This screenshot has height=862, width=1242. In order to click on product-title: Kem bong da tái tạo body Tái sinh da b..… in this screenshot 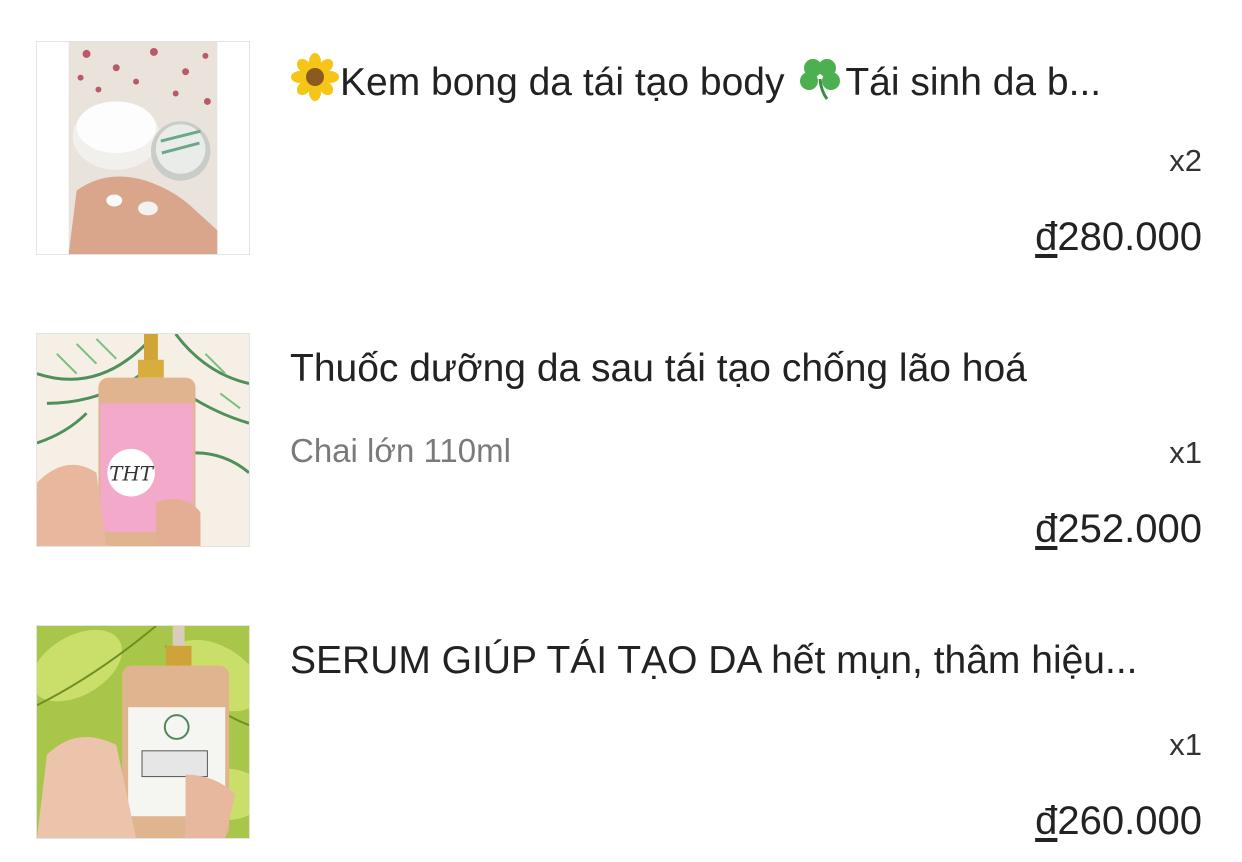, I will do `click(746, 80)`.